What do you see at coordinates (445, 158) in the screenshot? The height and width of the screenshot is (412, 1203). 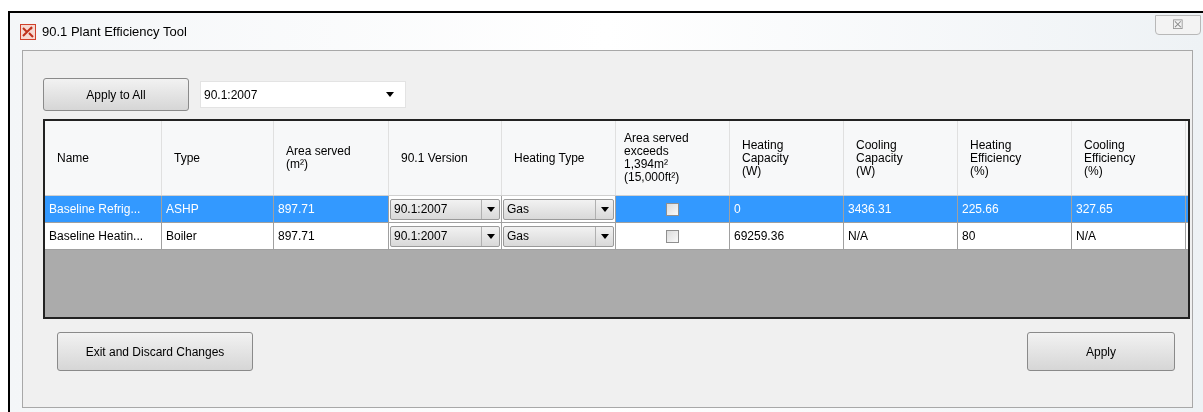 I see `column-header: 90.1 Version` at bounding box center [445, 158].